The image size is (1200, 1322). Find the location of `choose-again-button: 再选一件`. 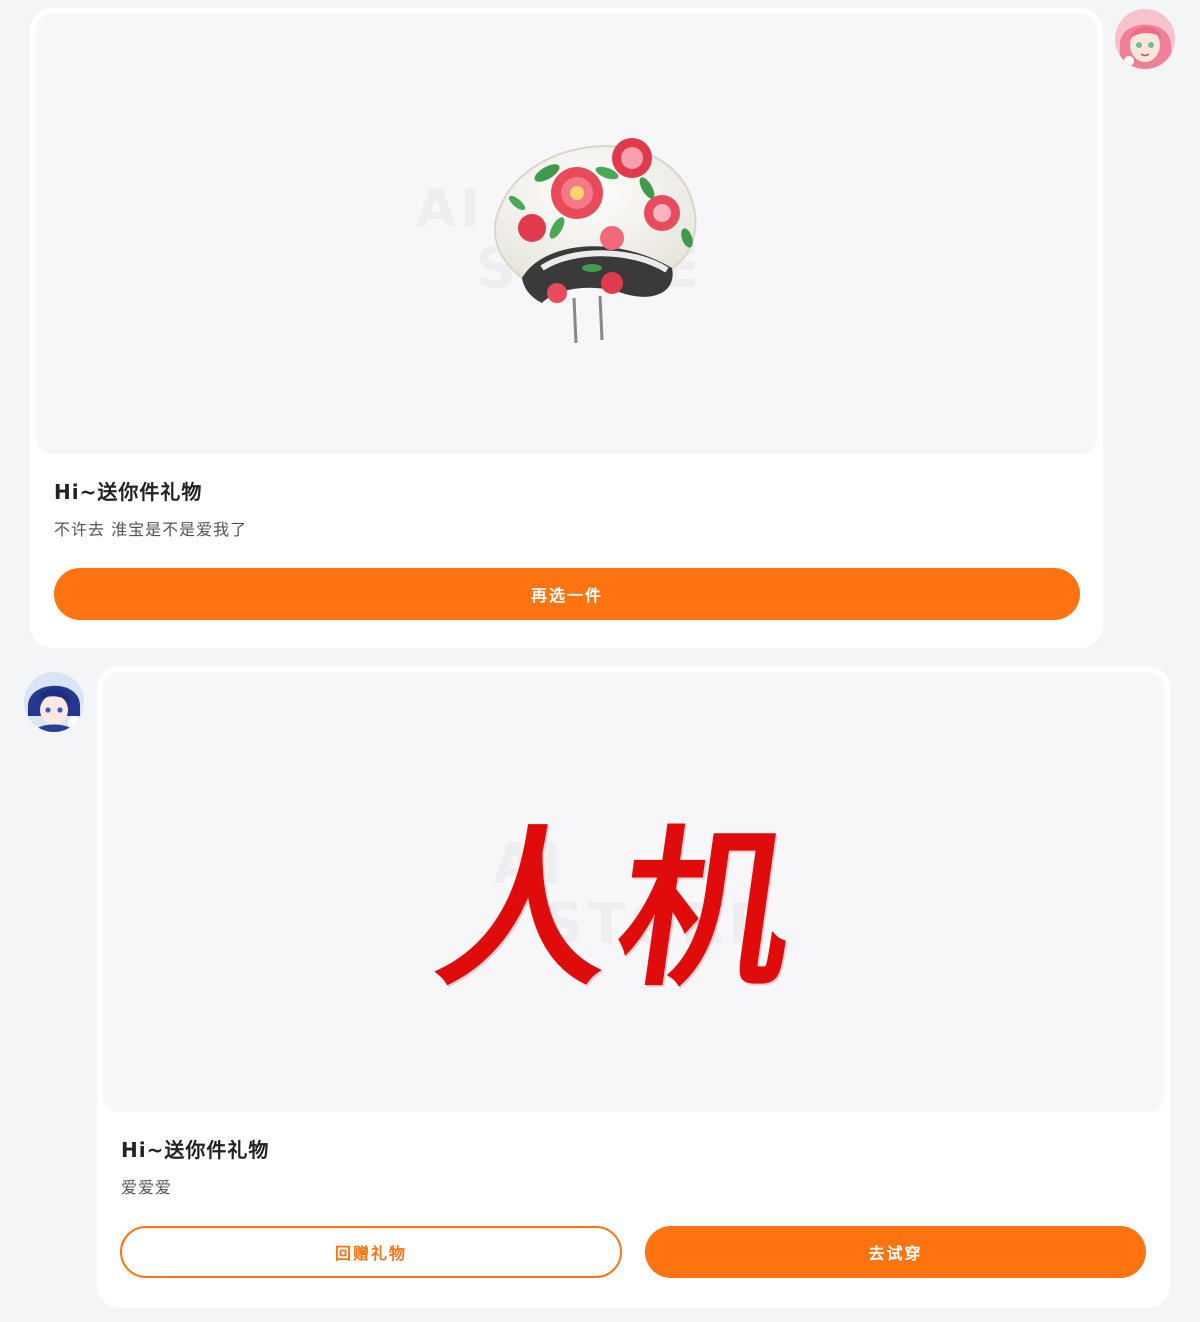

choose-again-button: 再选一件 is located at coordinates (567, 594).